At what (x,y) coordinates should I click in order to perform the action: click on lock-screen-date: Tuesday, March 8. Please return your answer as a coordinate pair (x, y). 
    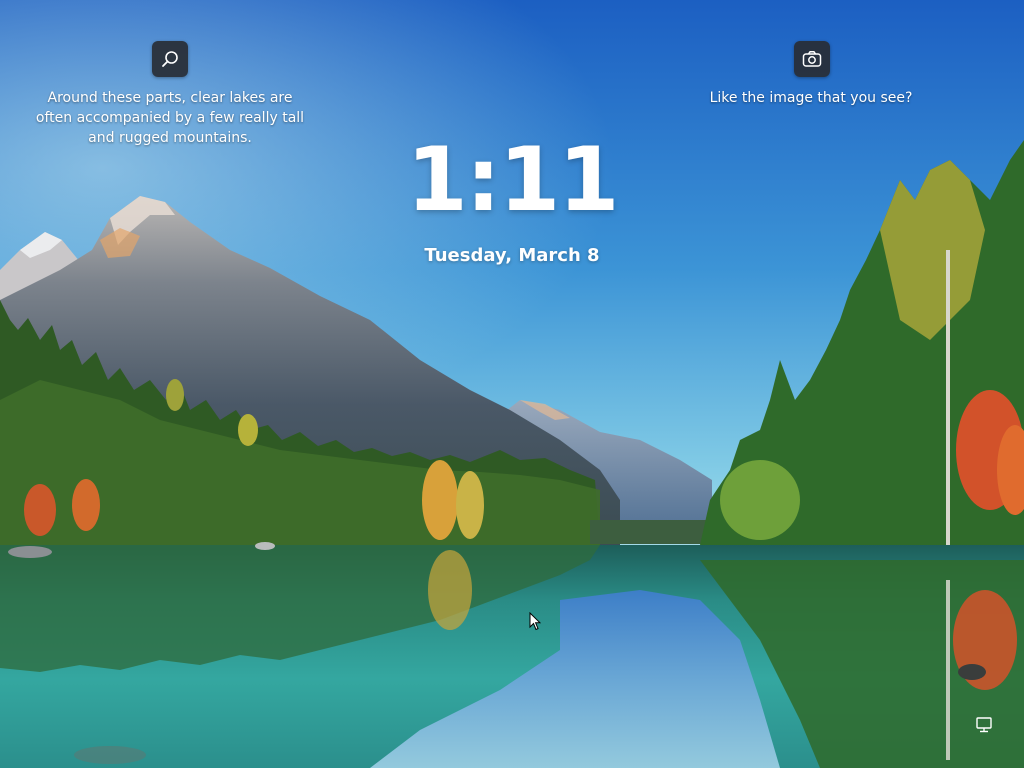
    Looking at the image, I should click on (512, 255).